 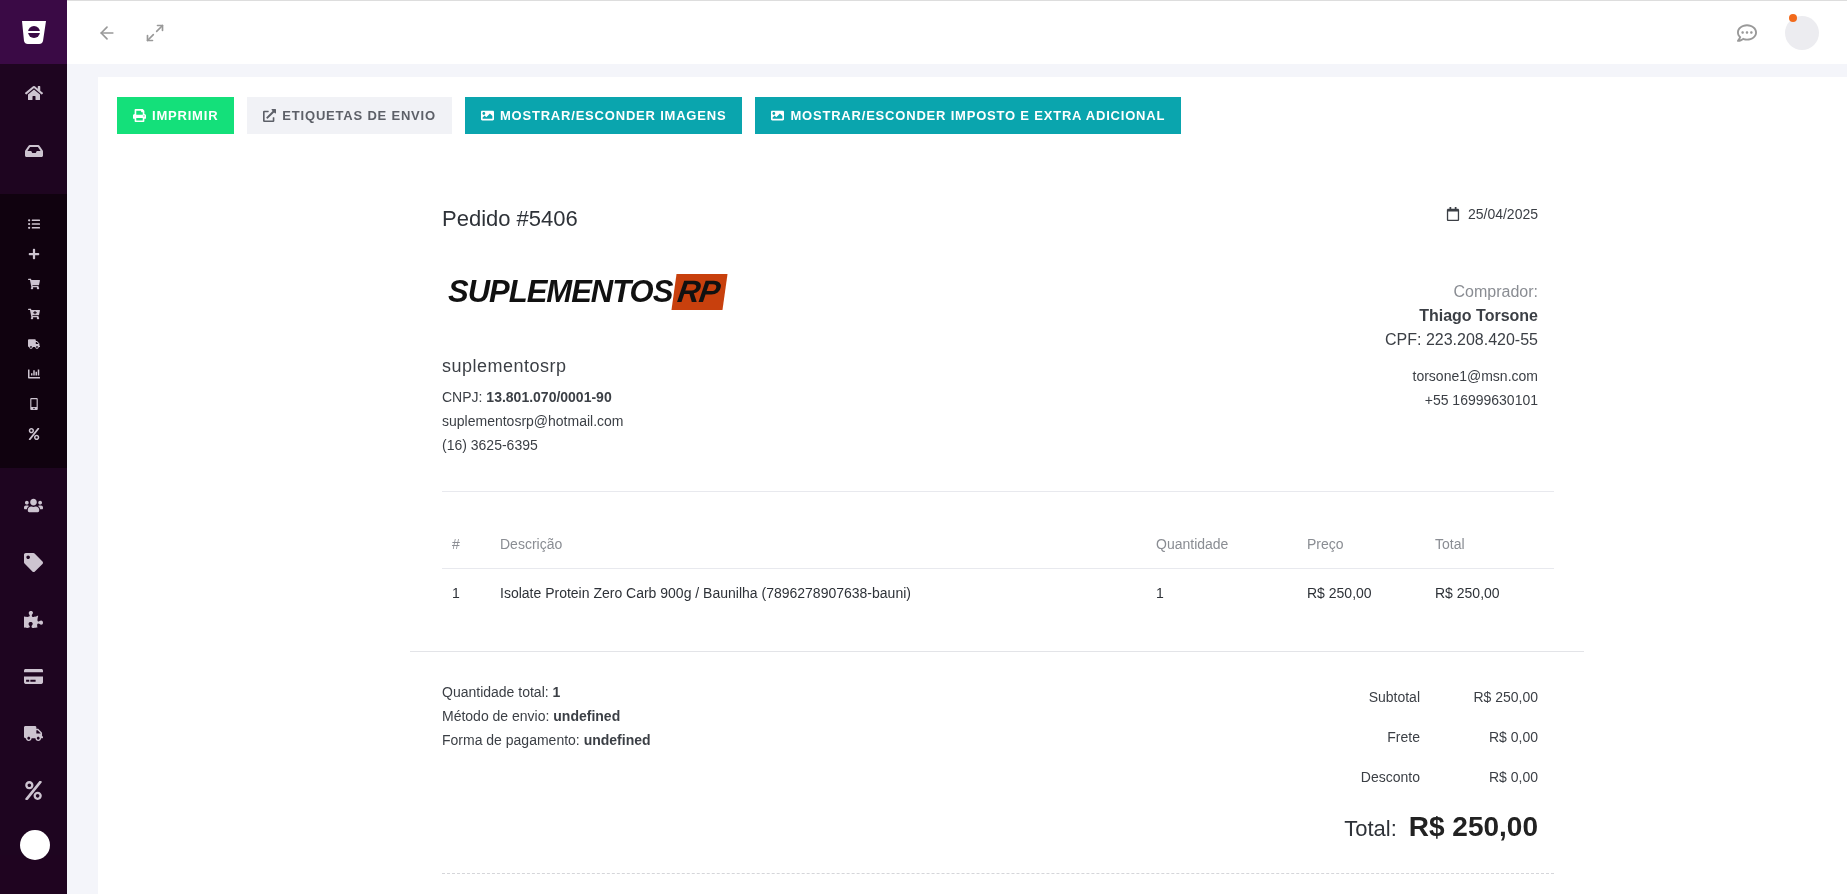 I want to click on summary-line: Quantidade total: 1, so click(x=502, y=692).